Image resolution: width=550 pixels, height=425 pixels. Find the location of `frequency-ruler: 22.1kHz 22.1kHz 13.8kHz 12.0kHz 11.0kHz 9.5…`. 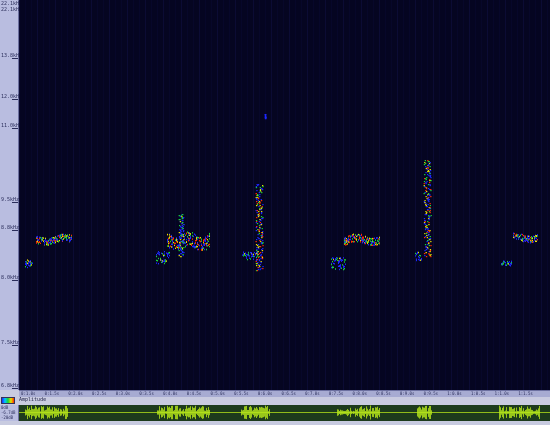

frequency-ruler: 22.1kHz 22.1kHz 13.8kHz 12.0kHz 11.0kHz 9.5… is located at coordinates (11, 195).